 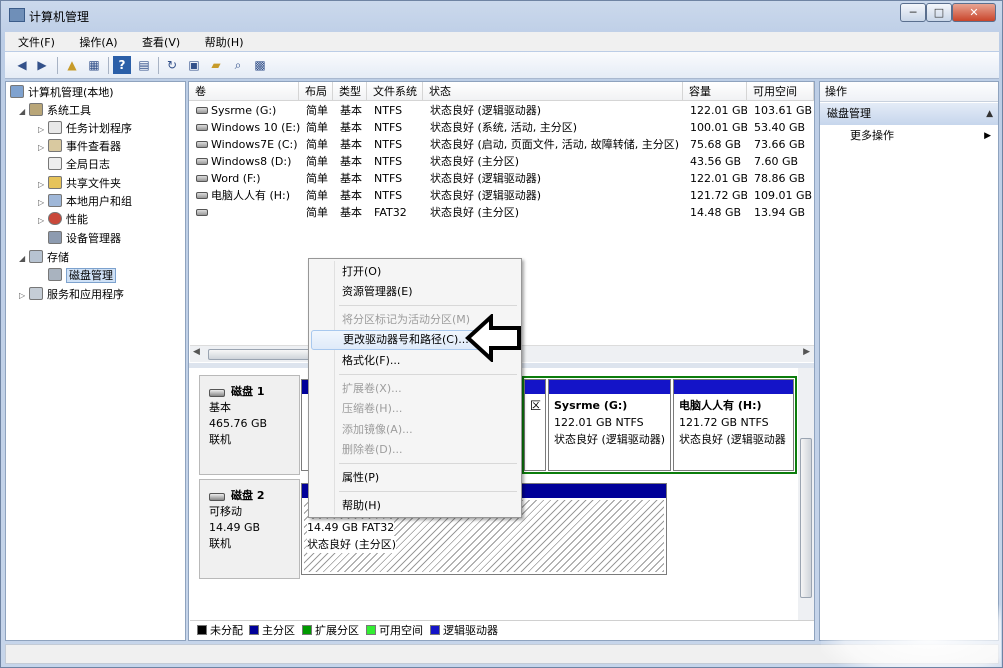 What do you see at coordinates (44, 258) in the screenshot?
I see `tree-item-storage: ◢ 存储` at bounding box center [44, 258].